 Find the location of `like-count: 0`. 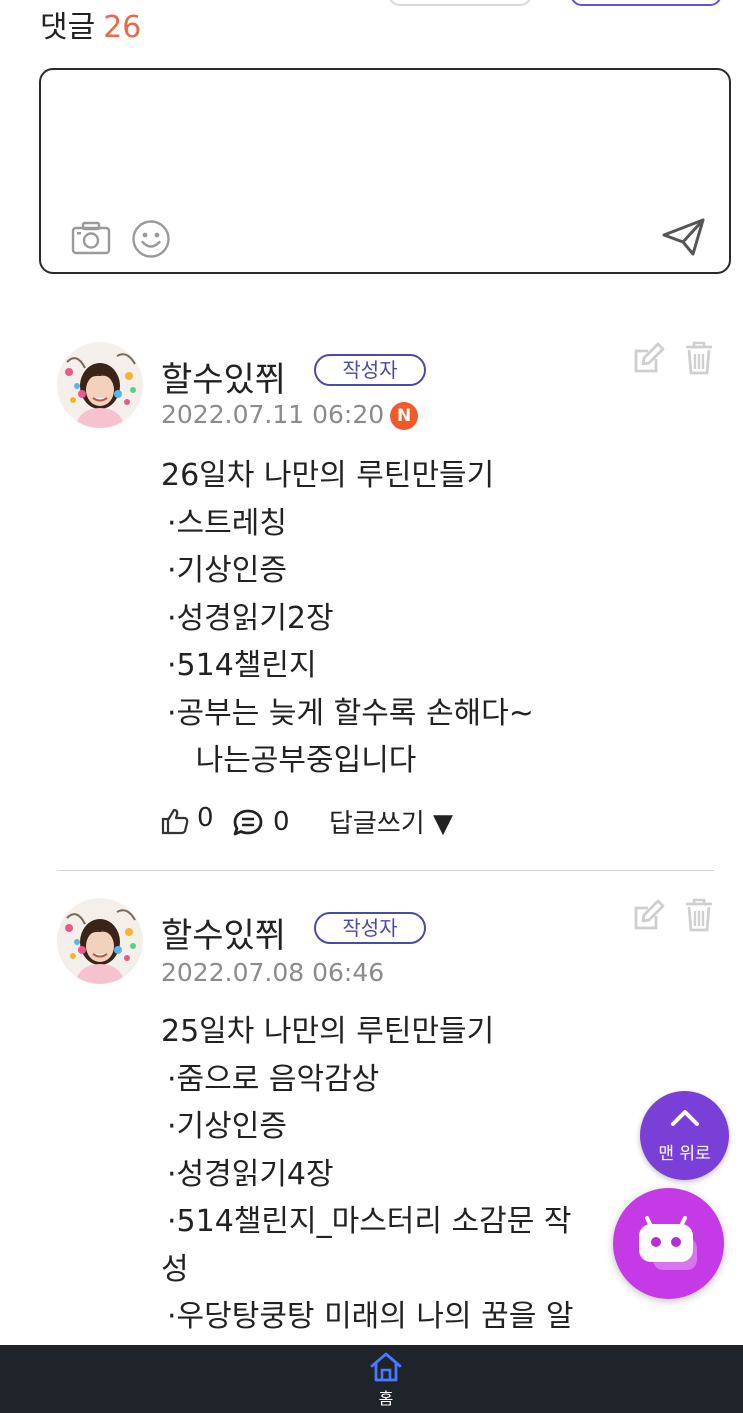

like-count: 0 is located at coordinates (205, 818).